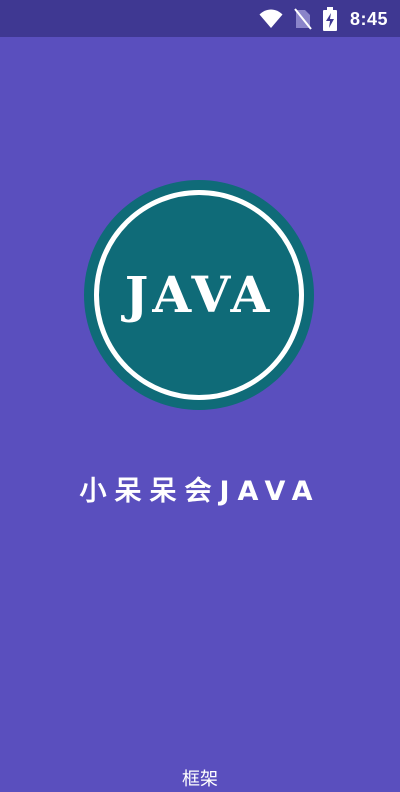 The image size is (400, 792). What do you see at coordinates (303, 19) in the screenshot?
I see `no-sim-icon` at bounding box center [303, 19].